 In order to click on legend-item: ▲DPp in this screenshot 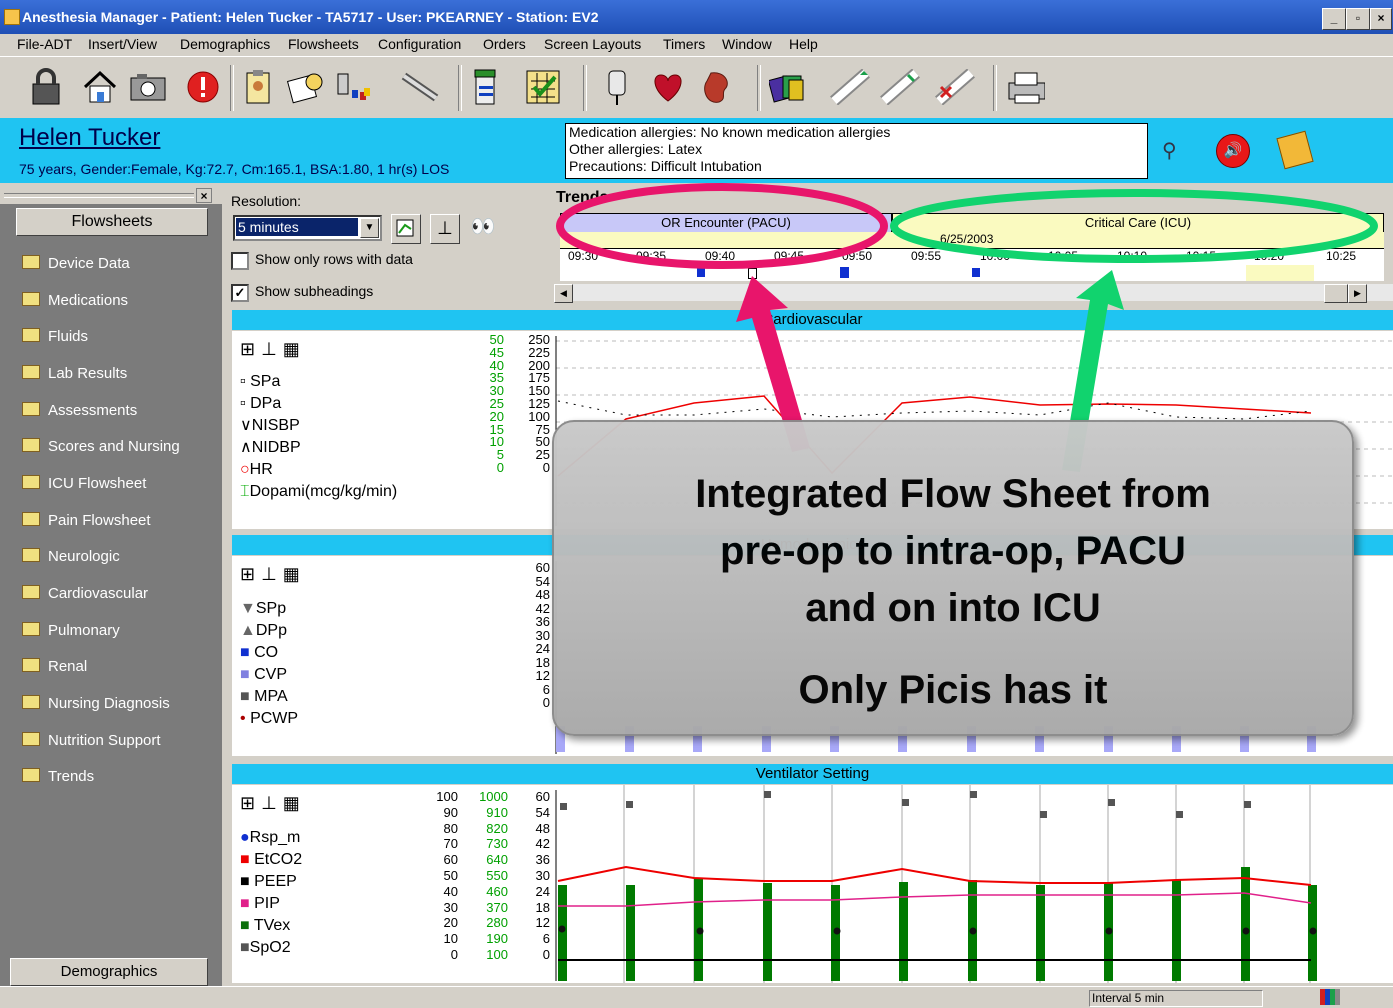, I will do `click(269, 631)`.